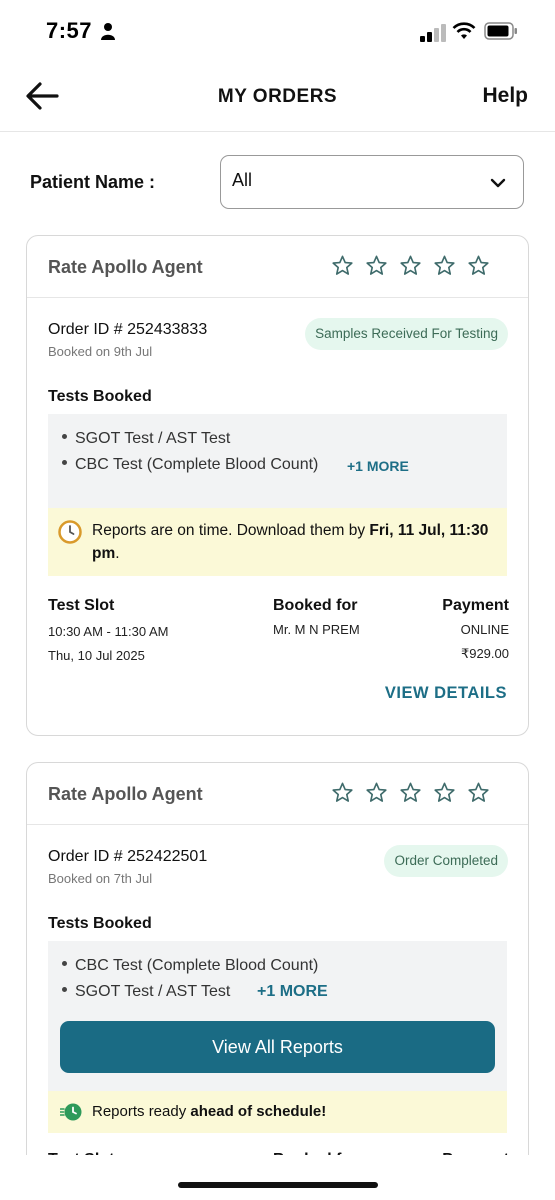 This screenshot has height=1200, width=555. I want to click on notice-text: Reports ready ahead of schedule!, so click(209, 1111).